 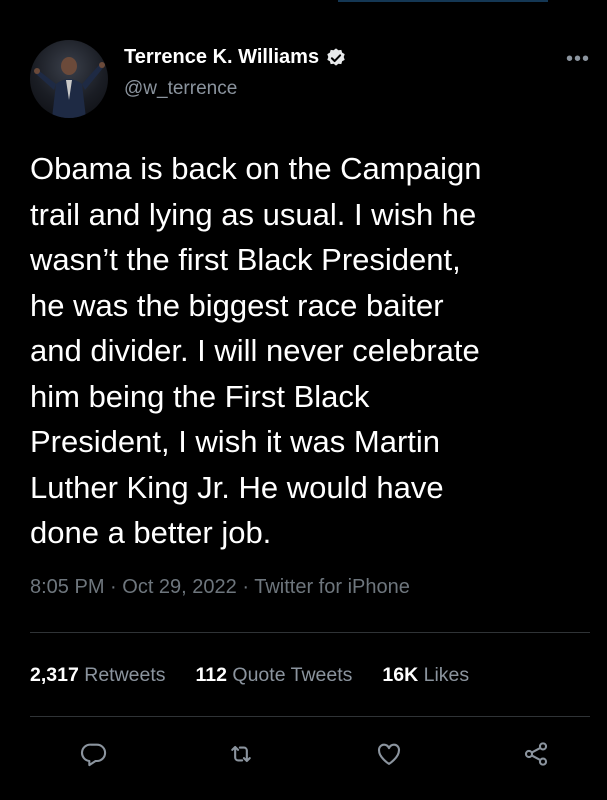 What do you see at coordinates (400, 675) in the screenshot?
I see `likes-count: 16K` at bounding box center [400, 675].